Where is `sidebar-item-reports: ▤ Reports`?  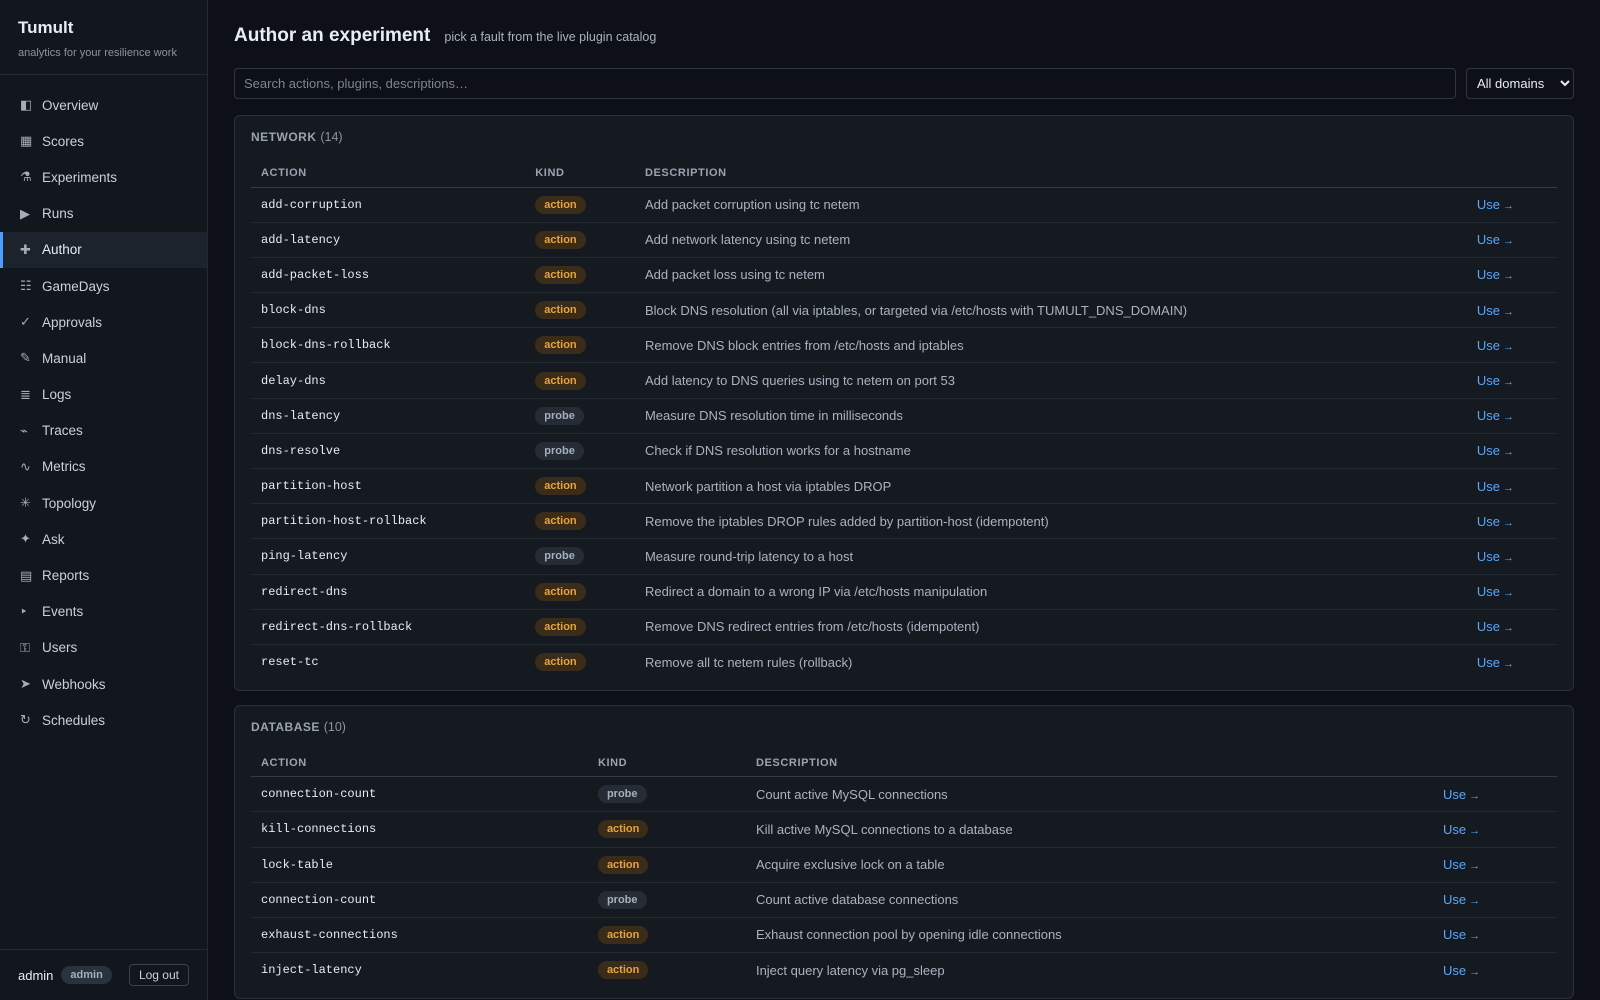
sidebar-item-reports: ▤ Reports is located at coordinates (103, 575).